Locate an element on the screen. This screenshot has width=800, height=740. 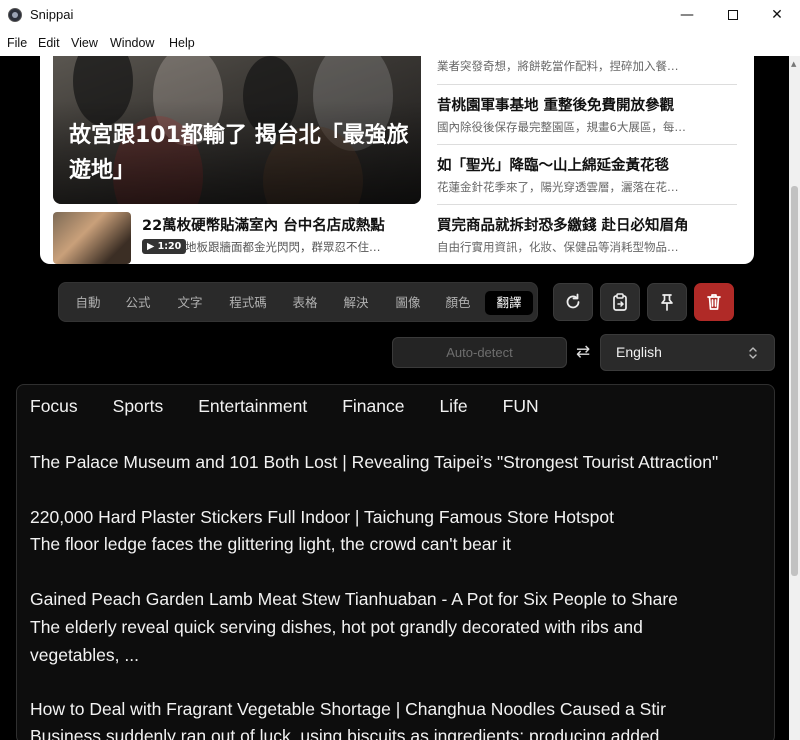
pin-button is located at coordinates (667, 302).